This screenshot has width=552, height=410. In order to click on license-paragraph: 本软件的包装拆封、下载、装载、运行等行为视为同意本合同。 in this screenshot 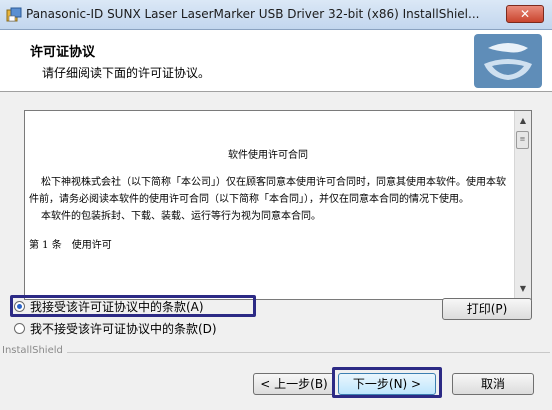, I will do `click(181, 216)`.